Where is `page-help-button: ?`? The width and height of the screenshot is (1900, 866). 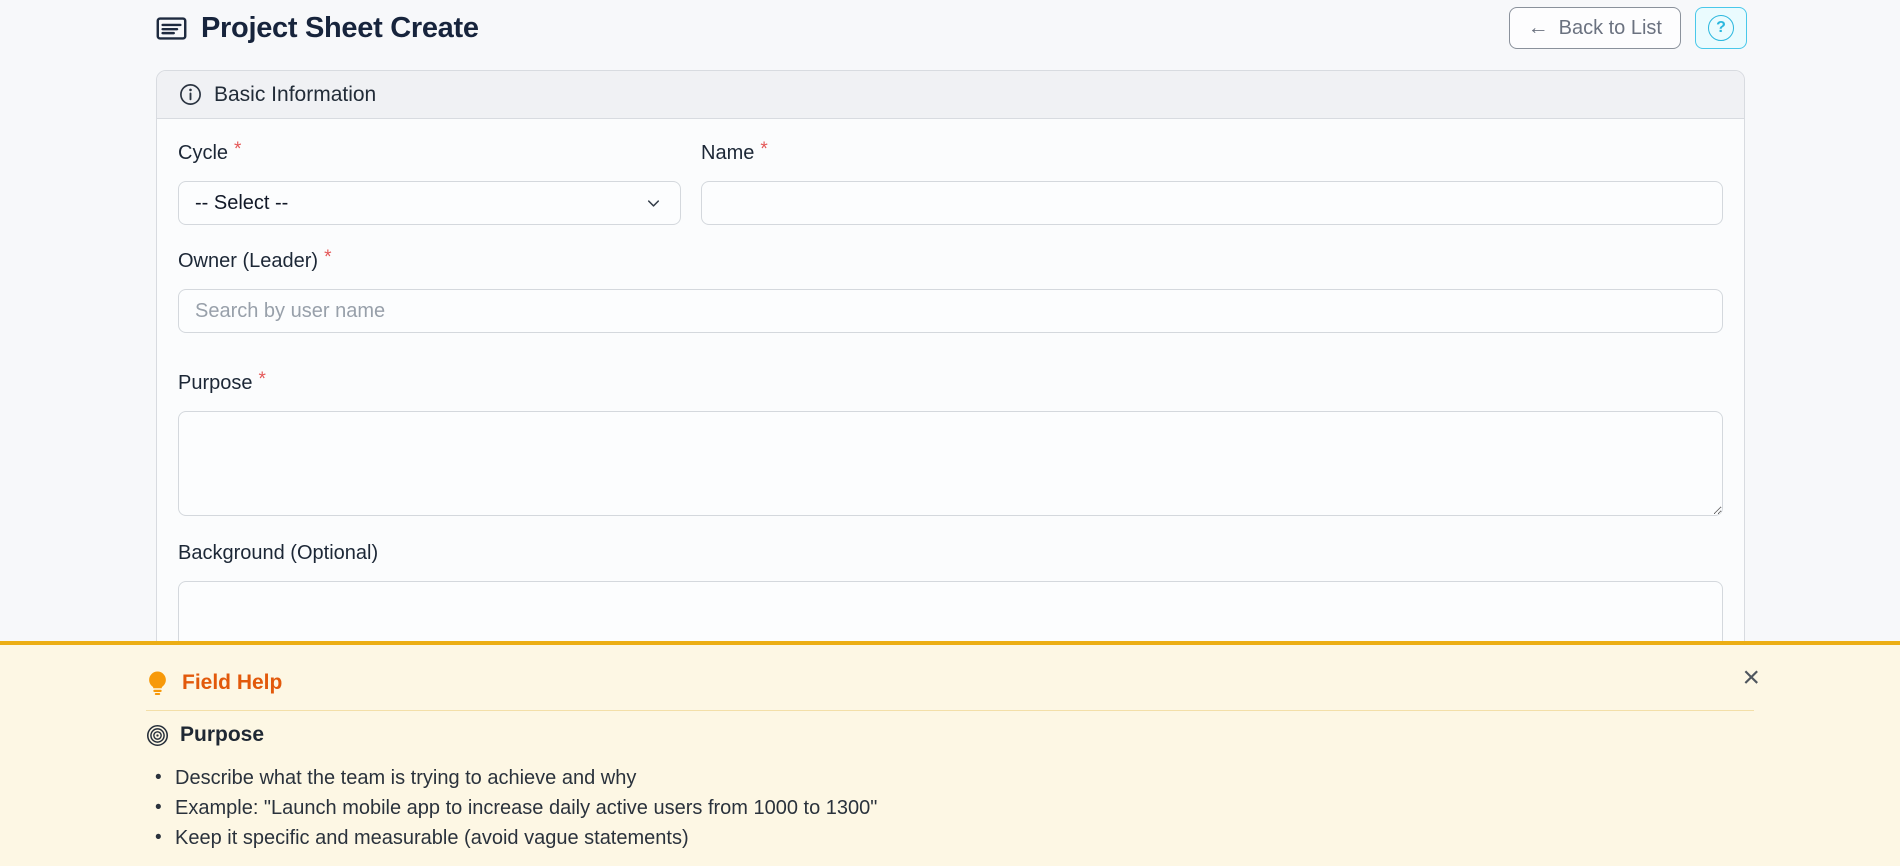
page-help-button: ? is located at coordinates (1721, 28).